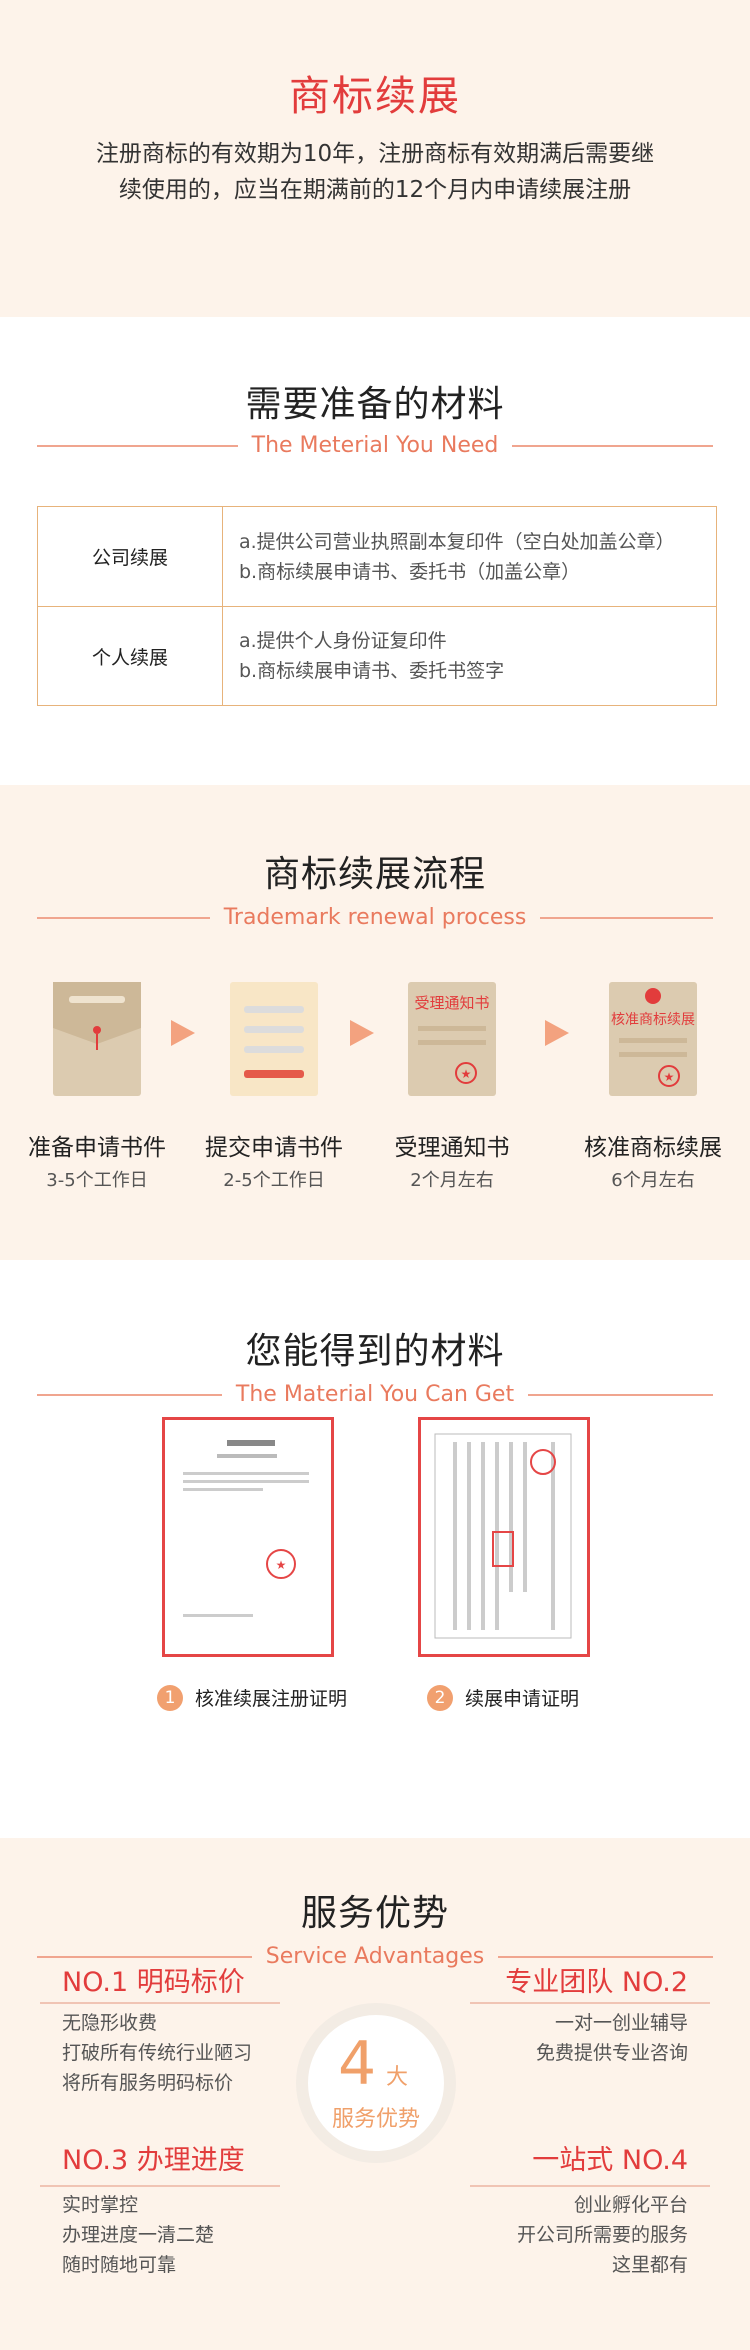 The height and width of the screenshot is (2350, 750). What do you see at coordinates (97, 1039) in the screenshot?
I see `envelope-icon` at bounding box center [97, 1039].